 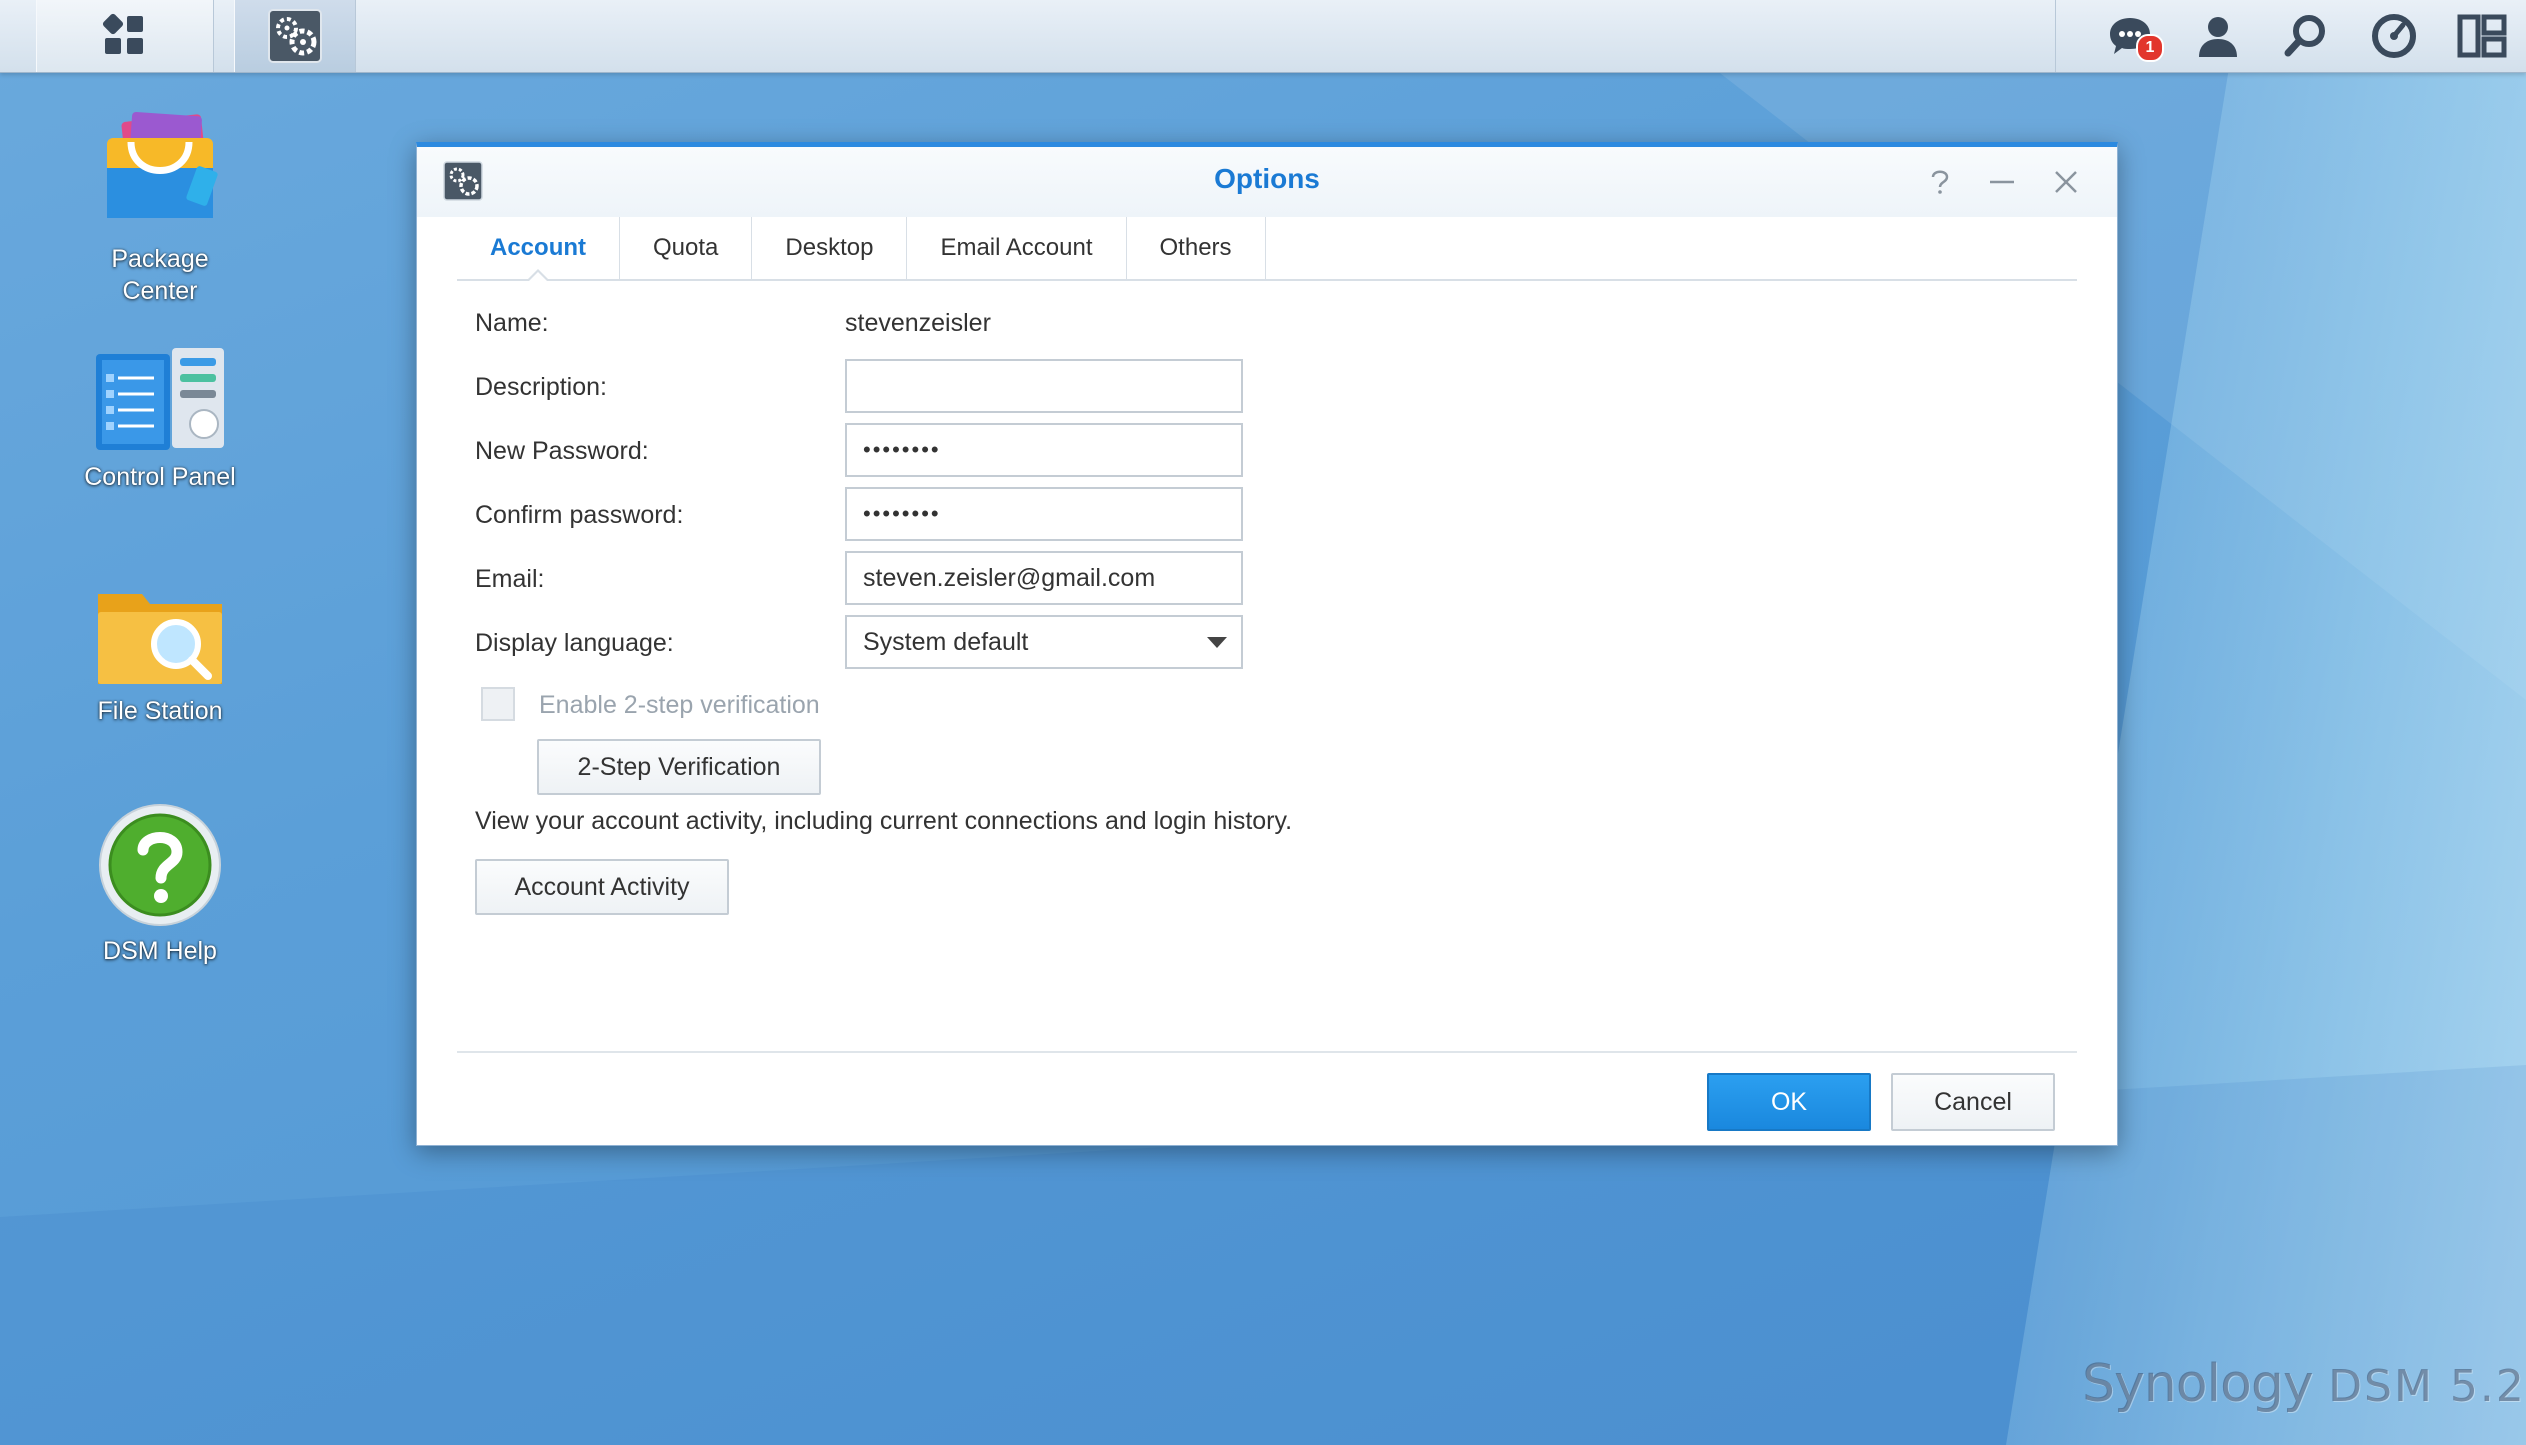 I want to click on two-step-verification-button: 2-Step Verification, so click(x=679, y=767).